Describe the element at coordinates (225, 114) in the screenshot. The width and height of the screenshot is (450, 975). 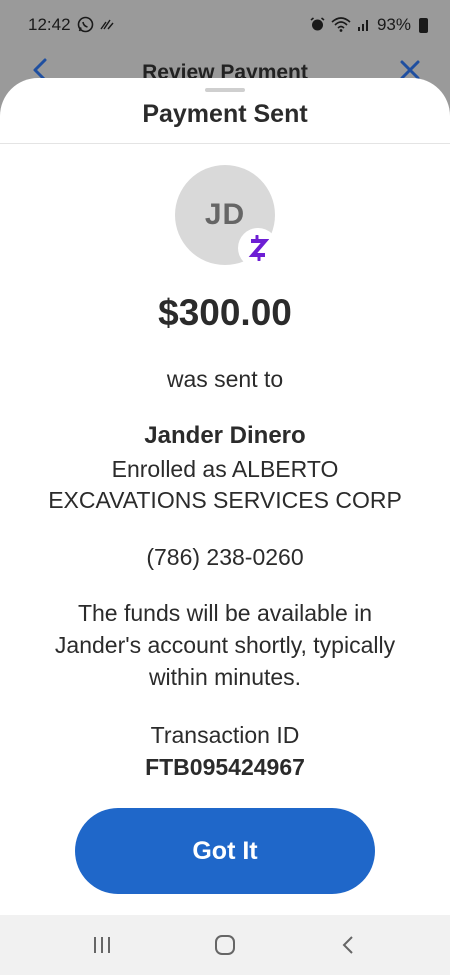
I see `sheet-title: Payment Sent` at that location.